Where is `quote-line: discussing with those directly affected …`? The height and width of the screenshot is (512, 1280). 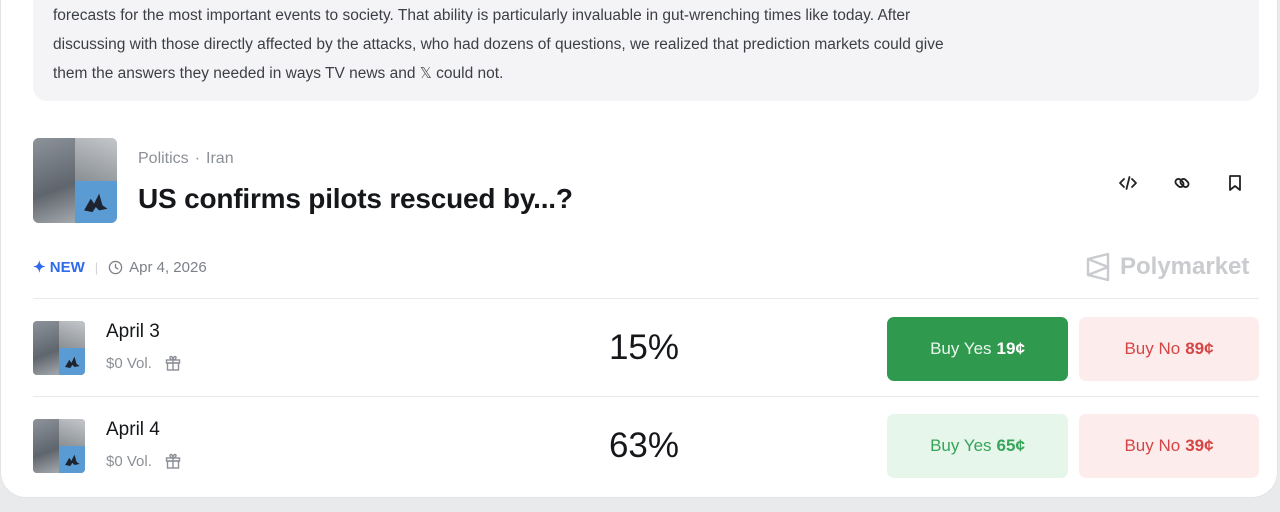 quote-line: discussing with those directly affected … is located at coordinates (498, 44).